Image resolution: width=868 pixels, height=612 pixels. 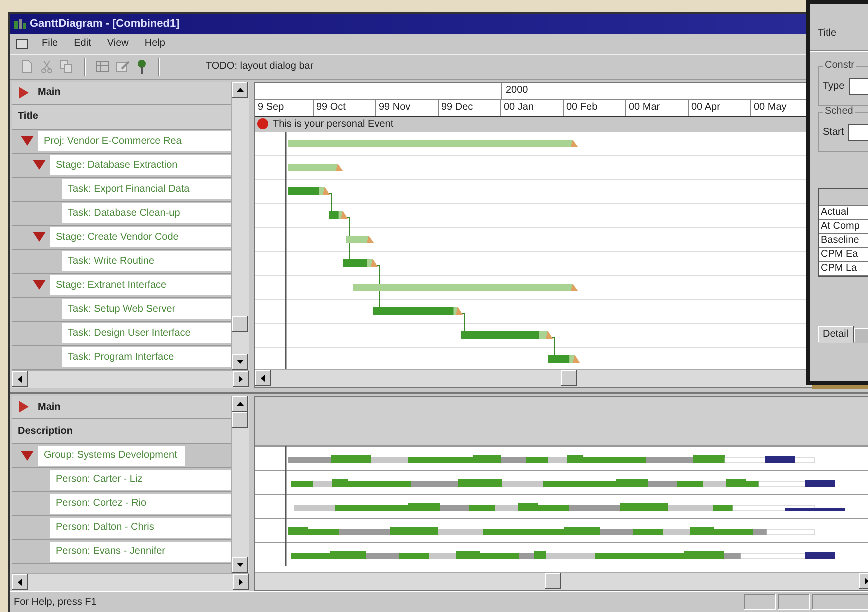 What do you see at coordinates (828, 34) in the screenshot?
I see `field-label: Title` at bounding box center [828, 34].